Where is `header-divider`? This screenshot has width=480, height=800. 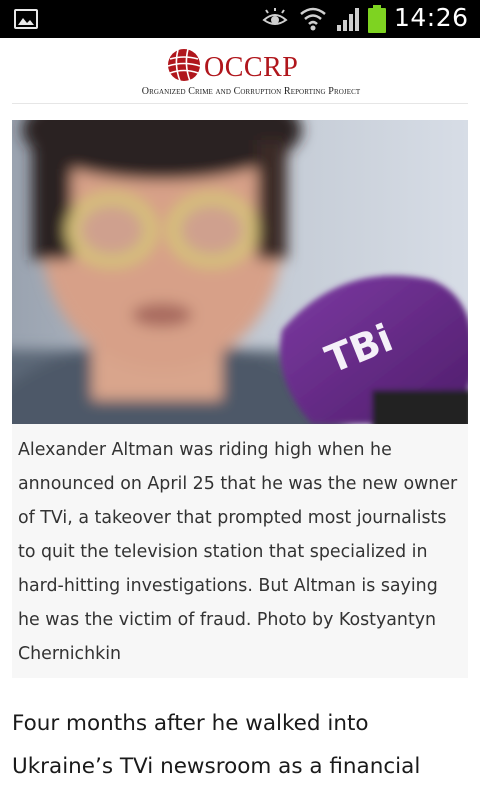 header-divider is located at coordinates (240, 103).